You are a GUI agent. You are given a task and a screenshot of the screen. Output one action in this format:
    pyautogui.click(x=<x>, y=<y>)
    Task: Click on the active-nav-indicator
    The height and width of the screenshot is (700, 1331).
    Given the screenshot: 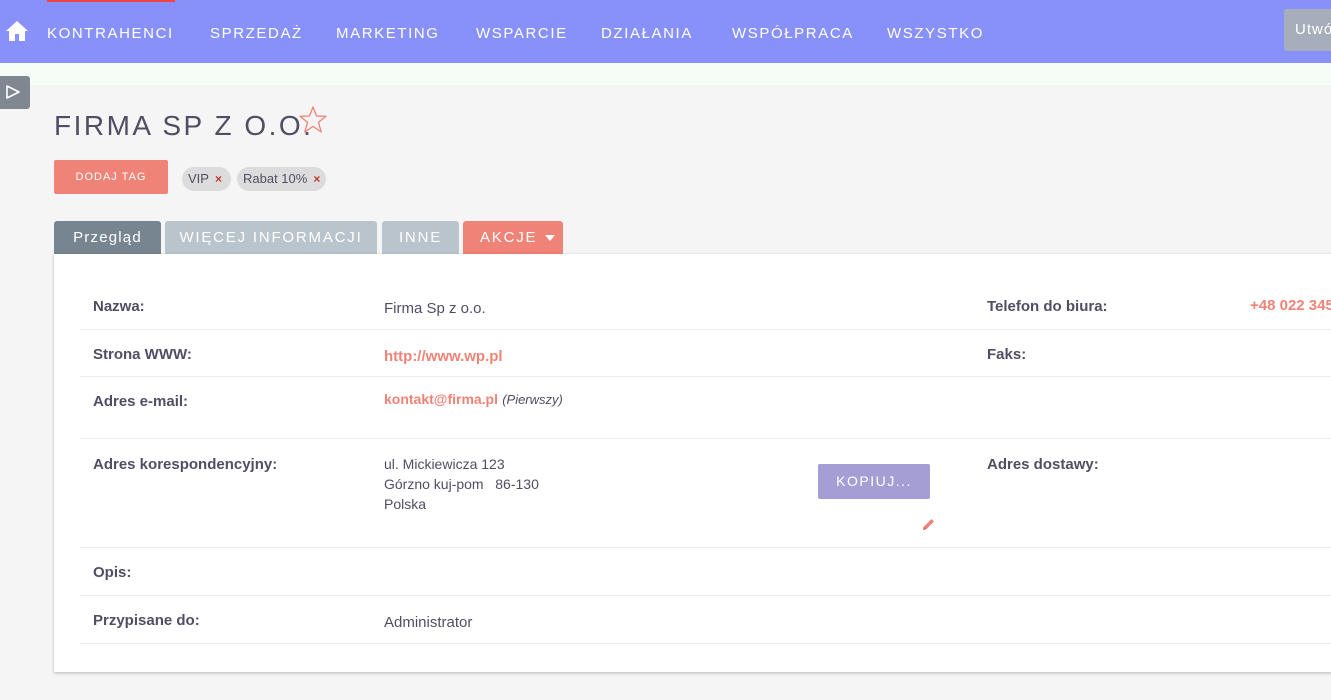 What is the action you would take?
    pyautogui.click(x=111, y=1)
    